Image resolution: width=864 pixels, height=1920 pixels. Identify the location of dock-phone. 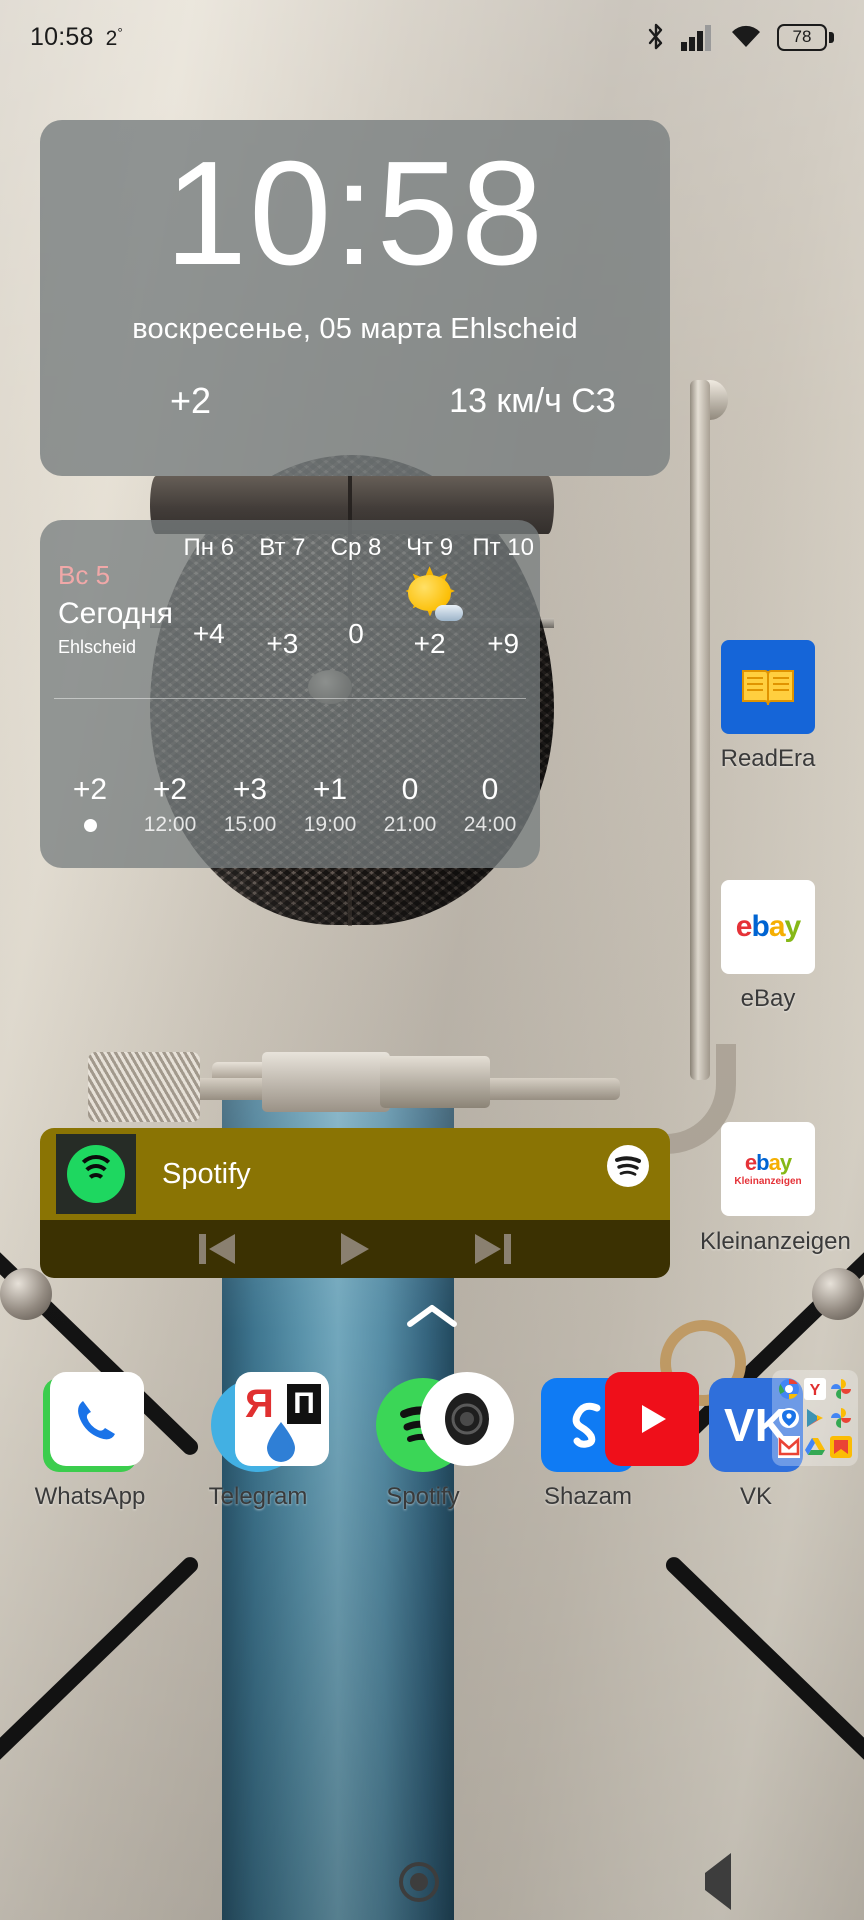
(97, 1419).